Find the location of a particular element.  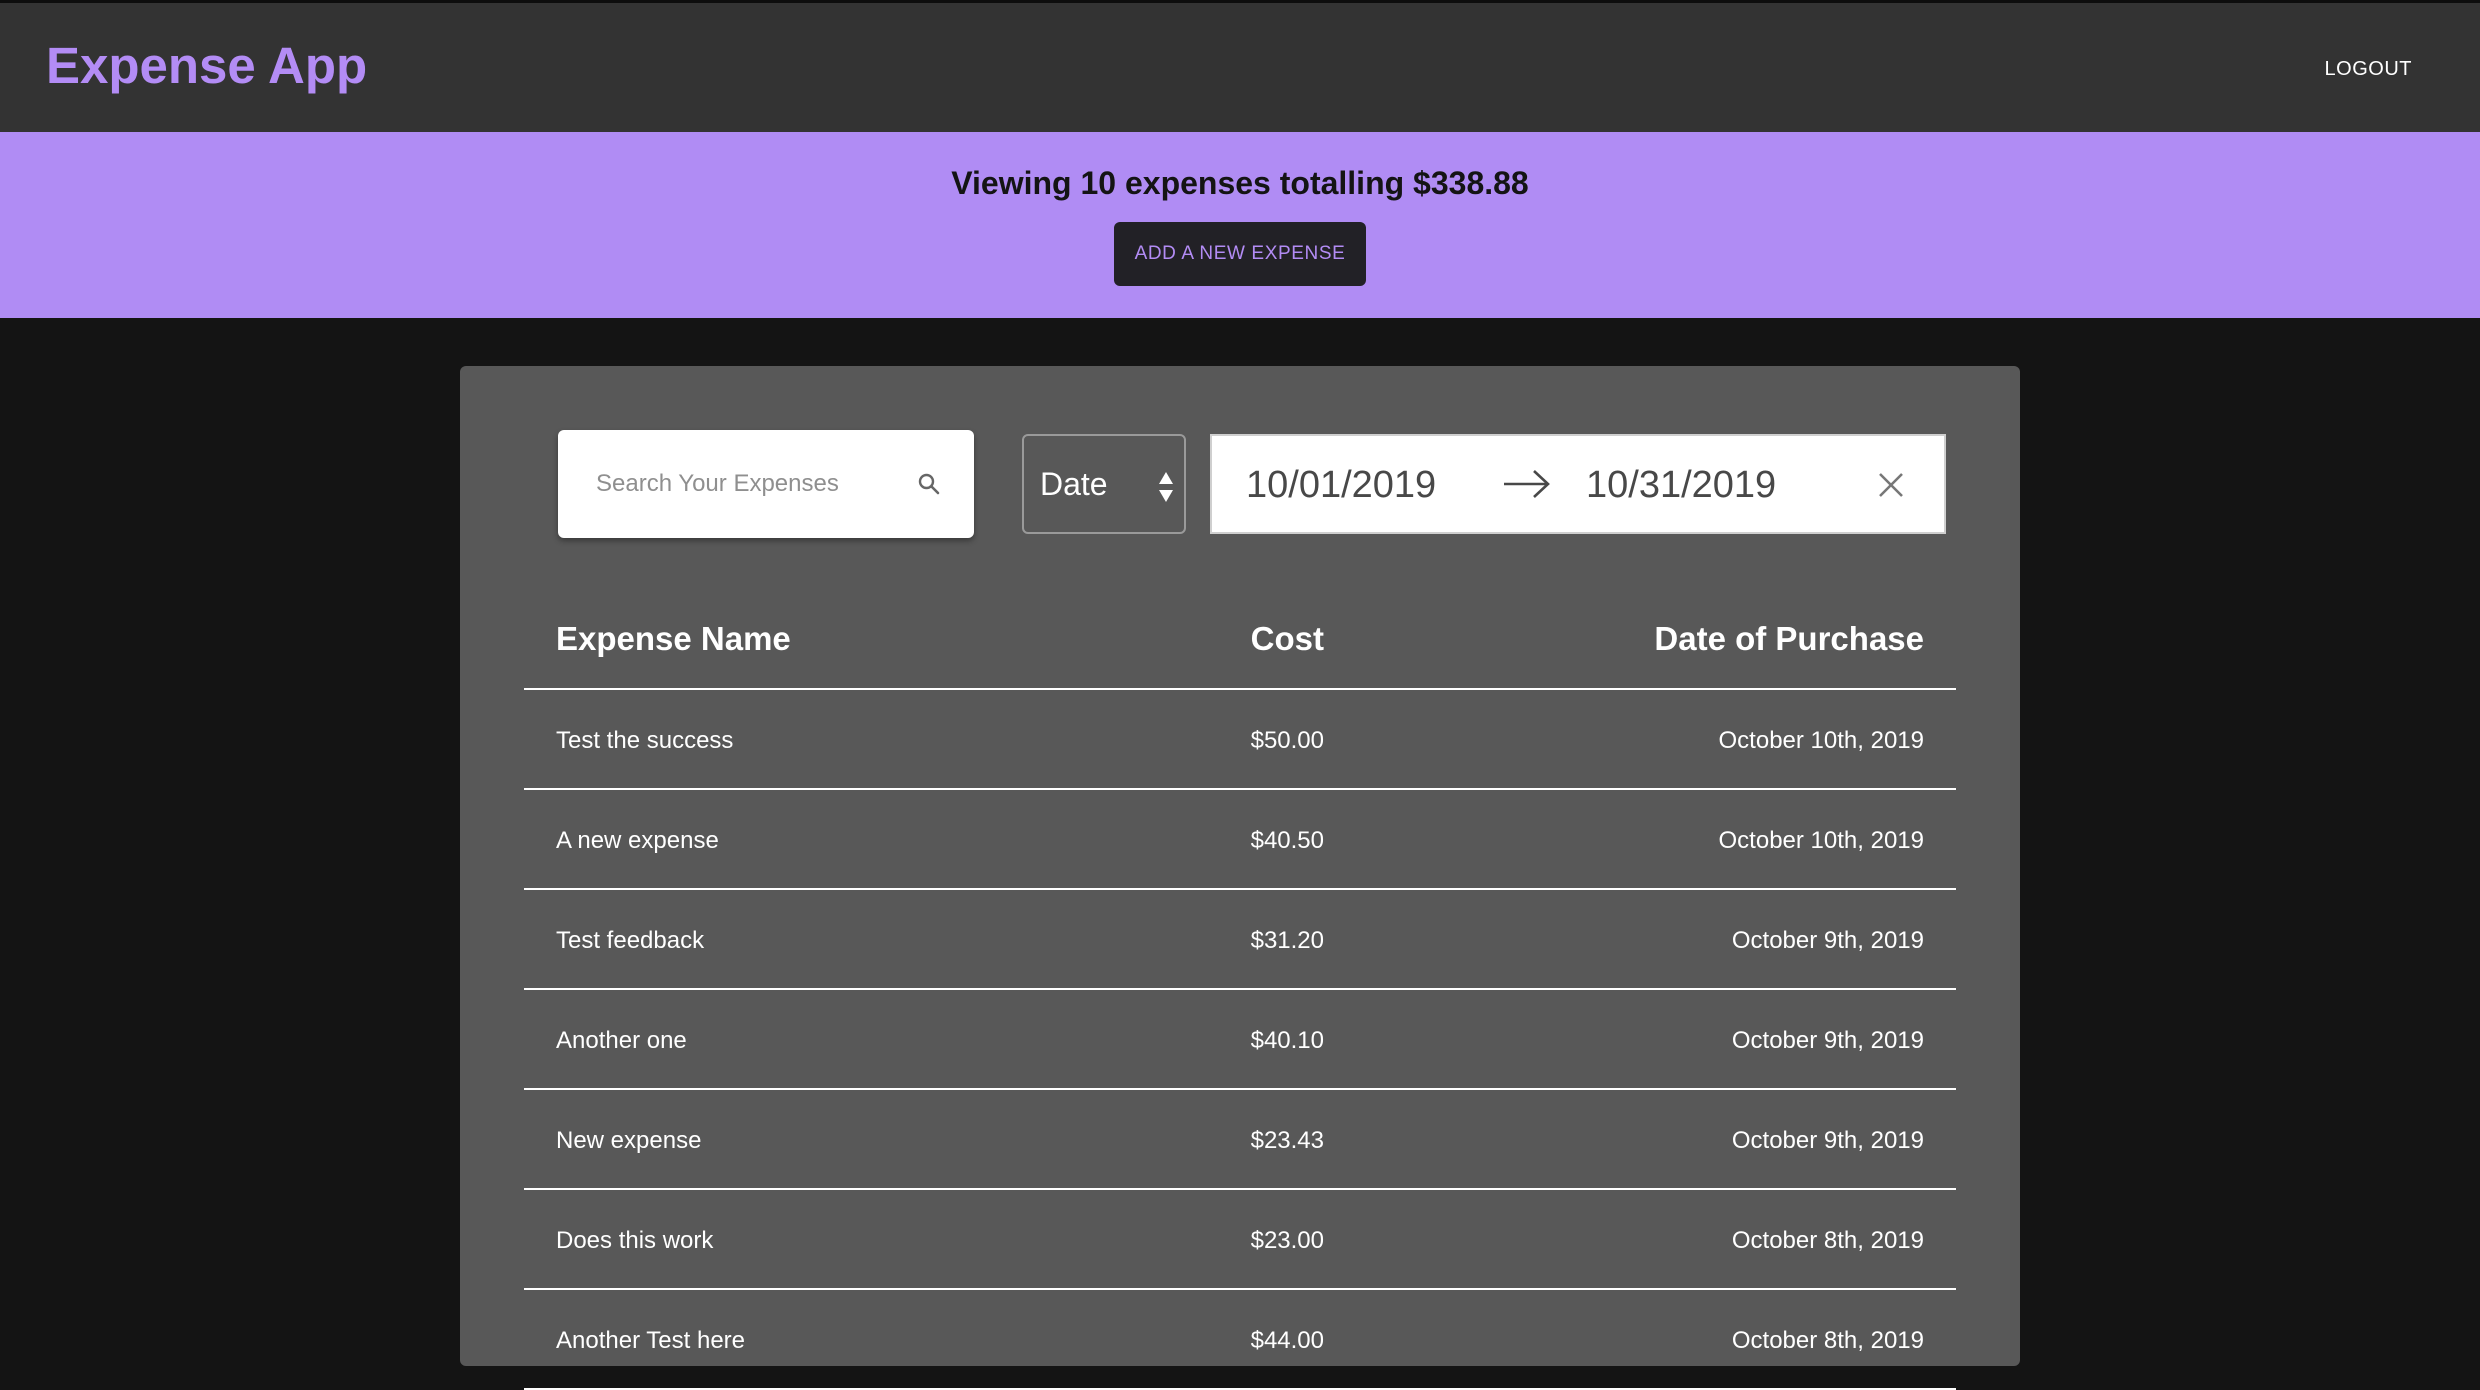

expense-cost-cell: $23.00 is located at coordinates (1287, 1240).